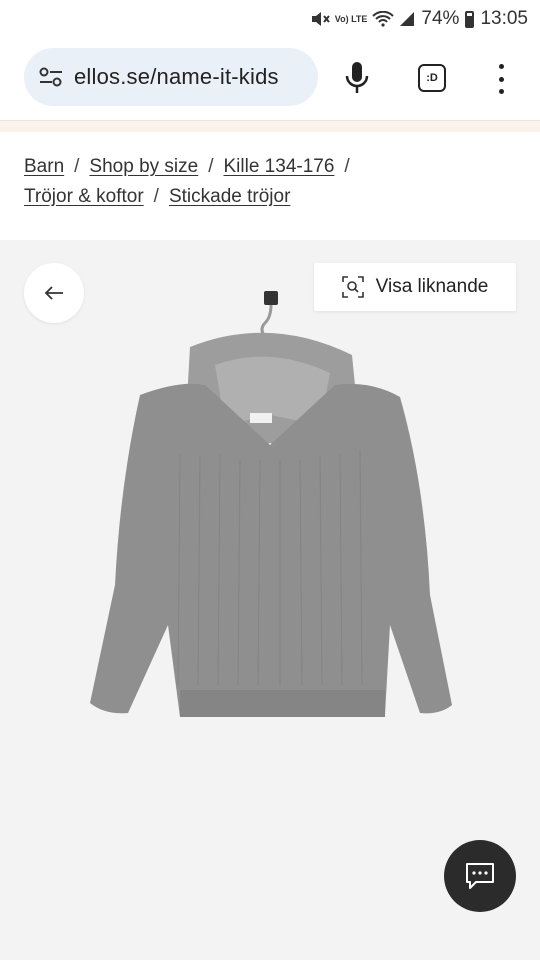  Describe the element at coordinates (432, 286) in the screenshot. I see `show-similar-label: Visa liknande` at that location.